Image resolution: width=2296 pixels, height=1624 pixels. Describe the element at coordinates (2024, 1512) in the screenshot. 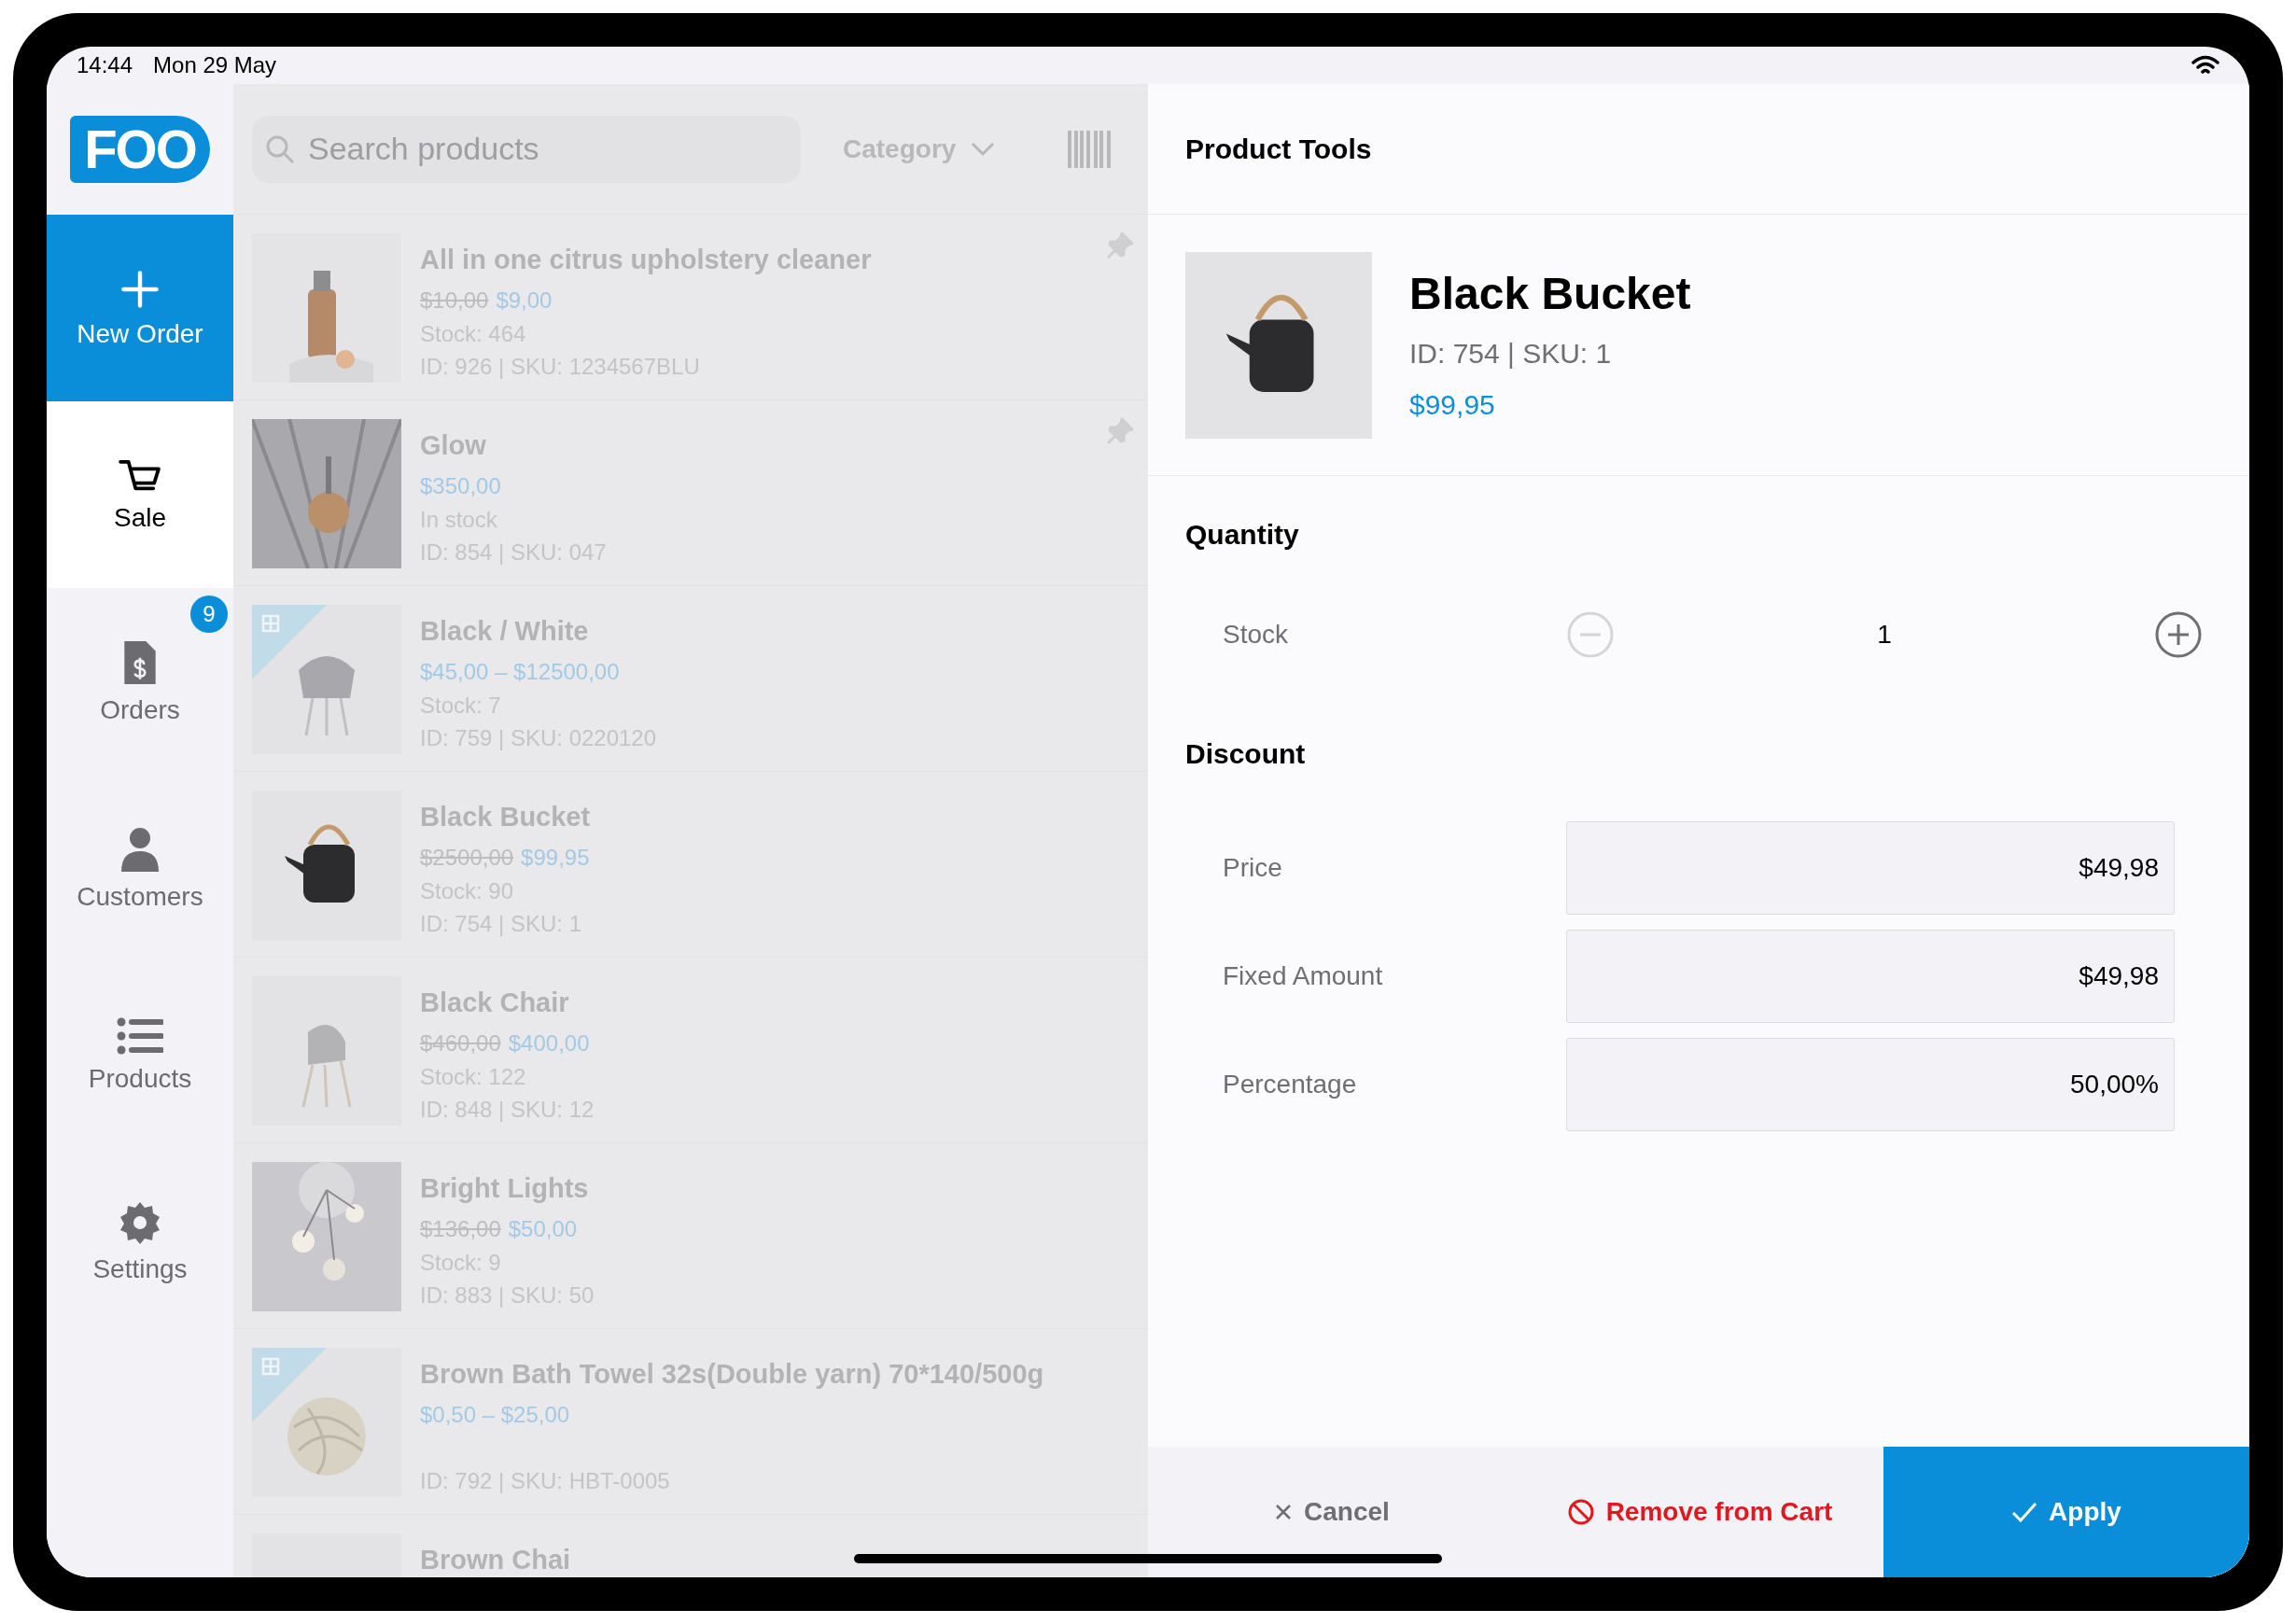

I see `checkmark-icon` at that location.